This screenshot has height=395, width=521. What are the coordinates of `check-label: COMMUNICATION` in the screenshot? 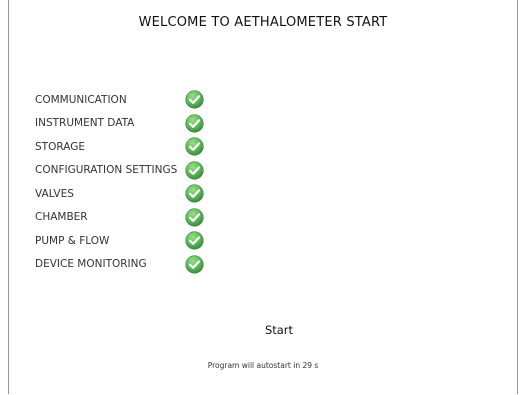 It's located at (81, 99).